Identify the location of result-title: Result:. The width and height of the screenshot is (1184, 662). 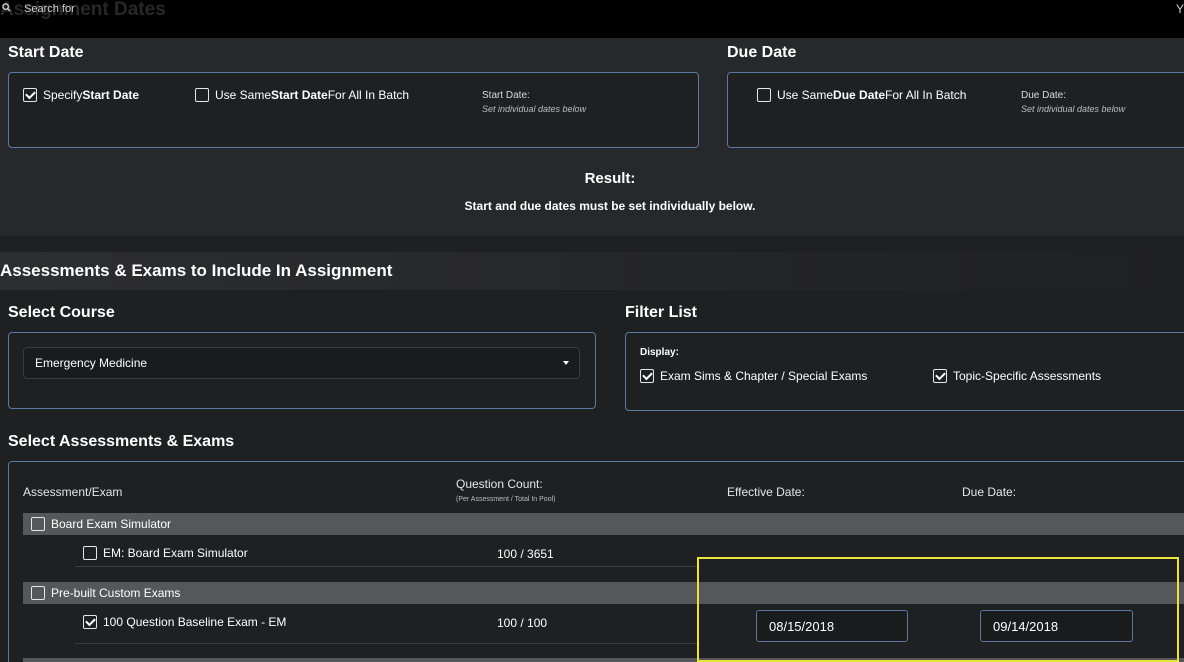
(610, 178).